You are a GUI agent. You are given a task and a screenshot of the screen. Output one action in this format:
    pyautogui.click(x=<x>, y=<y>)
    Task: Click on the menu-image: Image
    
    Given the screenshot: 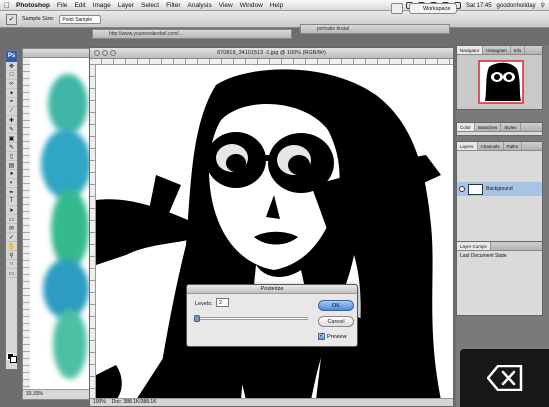 What is the action you would take?
    pyautogui.click(x=102, y=5)
    